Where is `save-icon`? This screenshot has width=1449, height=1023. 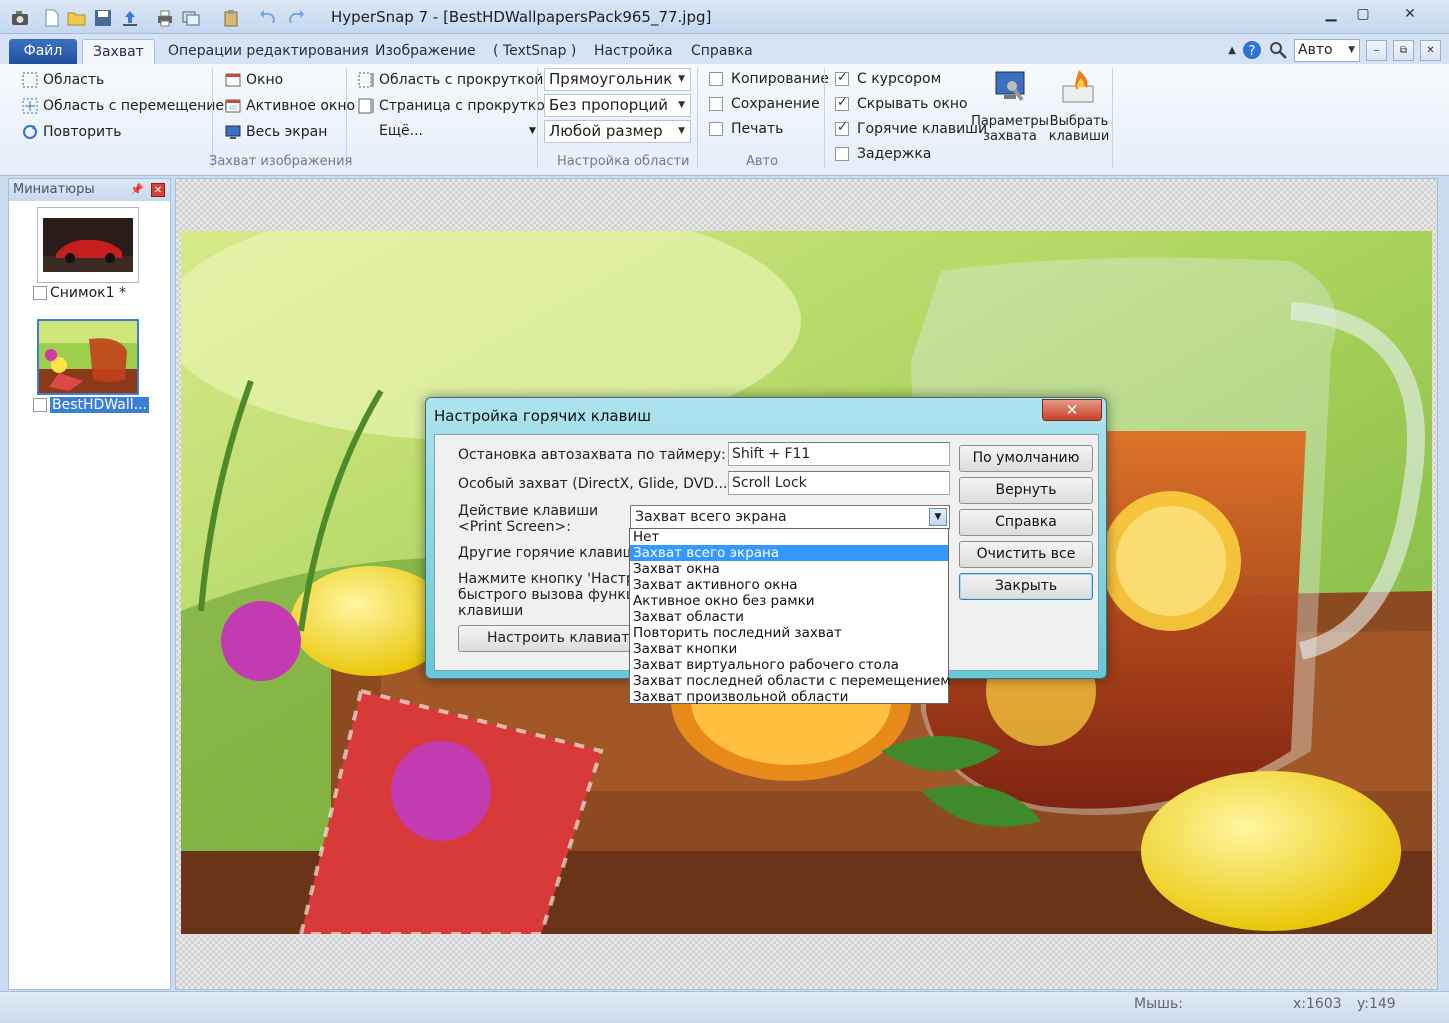
save-icon is located at coordinates (103, 18).